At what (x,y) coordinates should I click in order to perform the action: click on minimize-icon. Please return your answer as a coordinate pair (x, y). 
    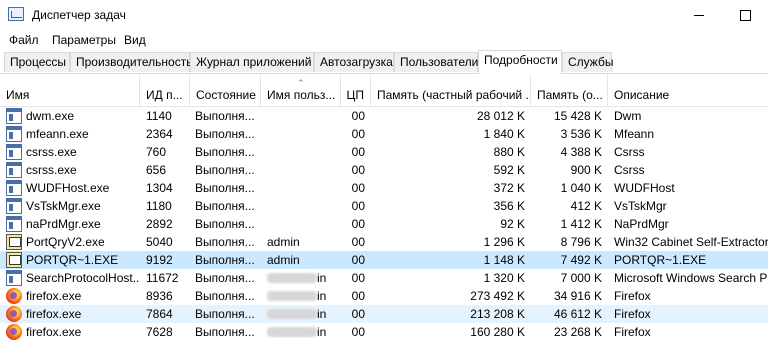
    Looking at the image, I should click on (699, 15).